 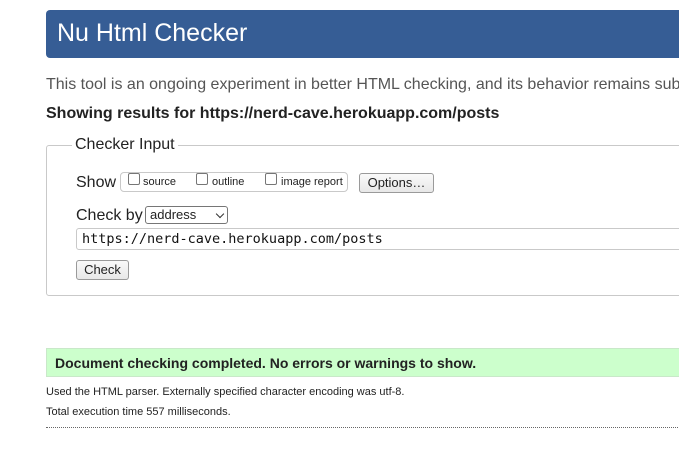 I want to click on check-button: Check, so click(x=102, y=270).